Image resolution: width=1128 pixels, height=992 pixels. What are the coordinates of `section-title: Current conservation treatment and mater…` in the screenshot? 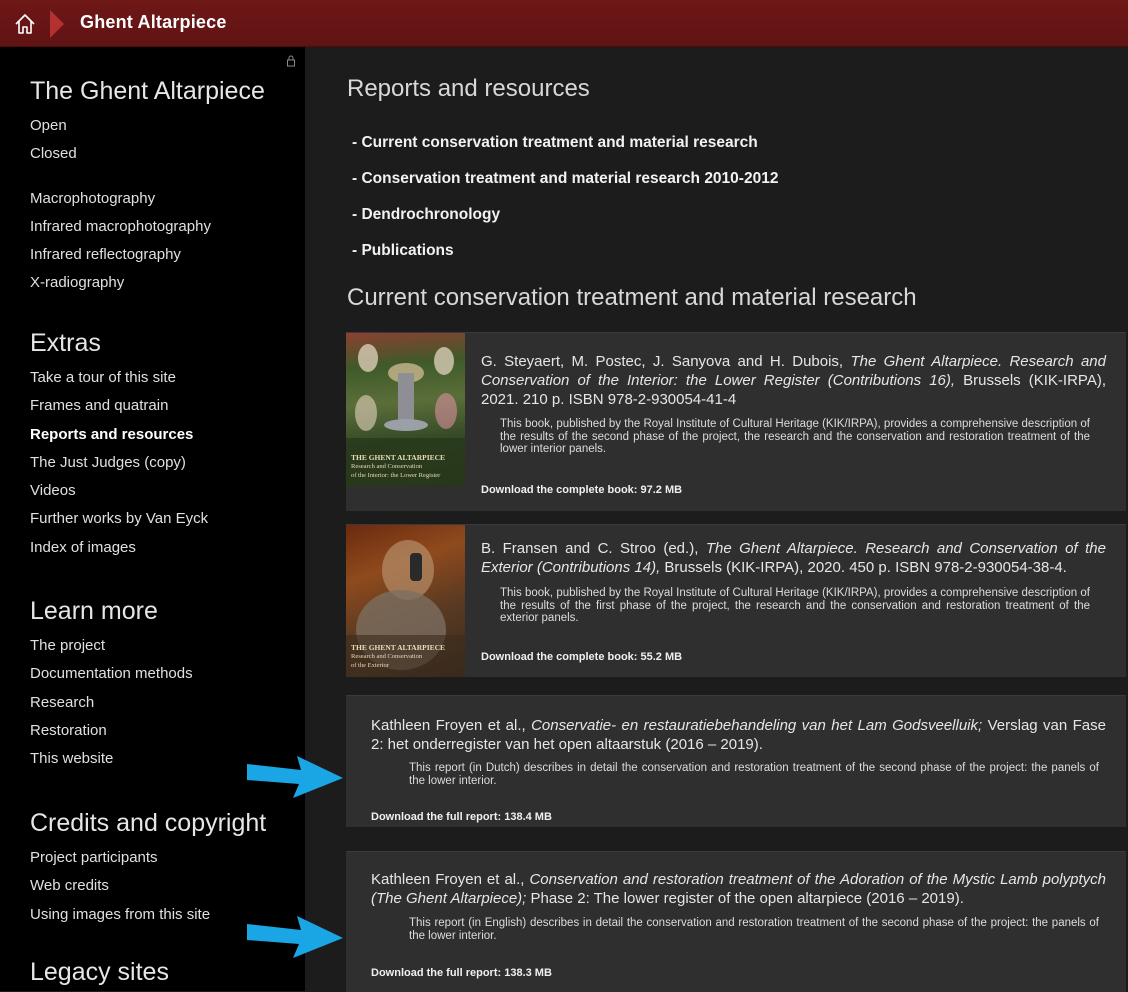 It's located at (632, 297).